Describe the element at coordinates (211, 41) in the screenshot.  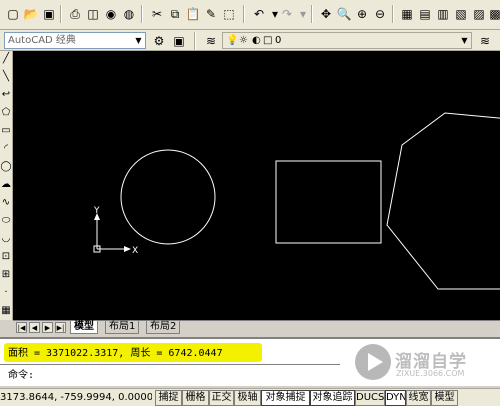
I see `layer-manager-icon: ≋` at that location.